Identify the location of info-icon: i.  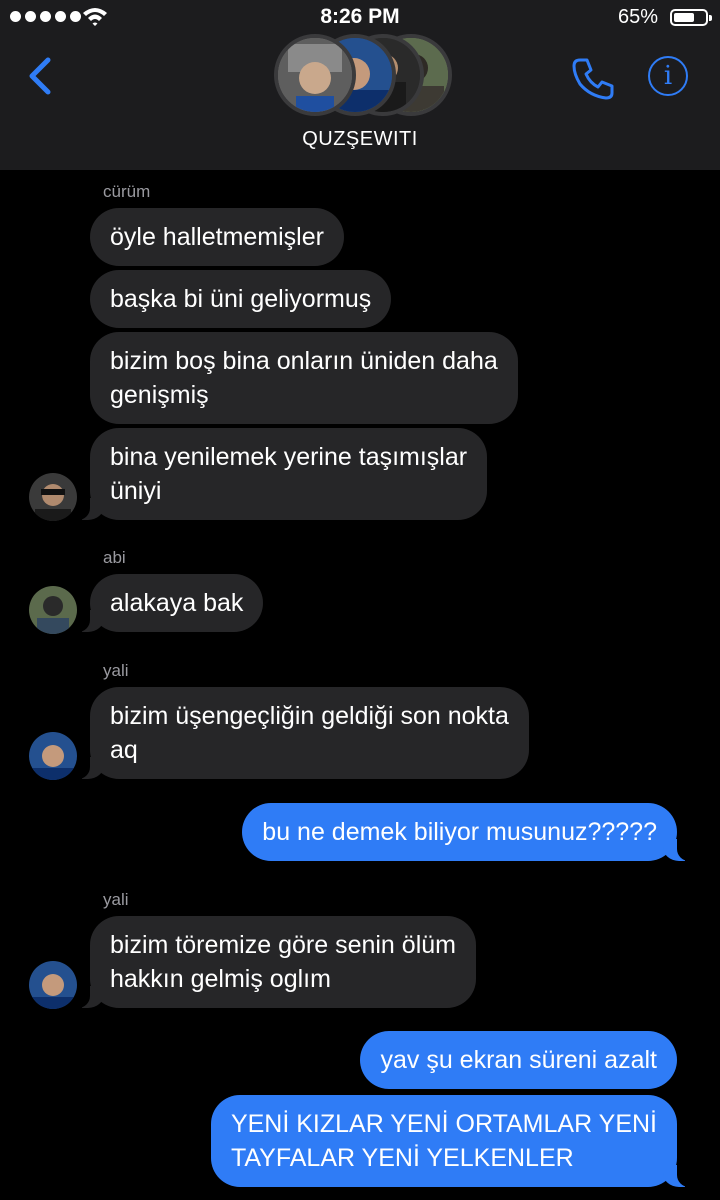
(668, 76).